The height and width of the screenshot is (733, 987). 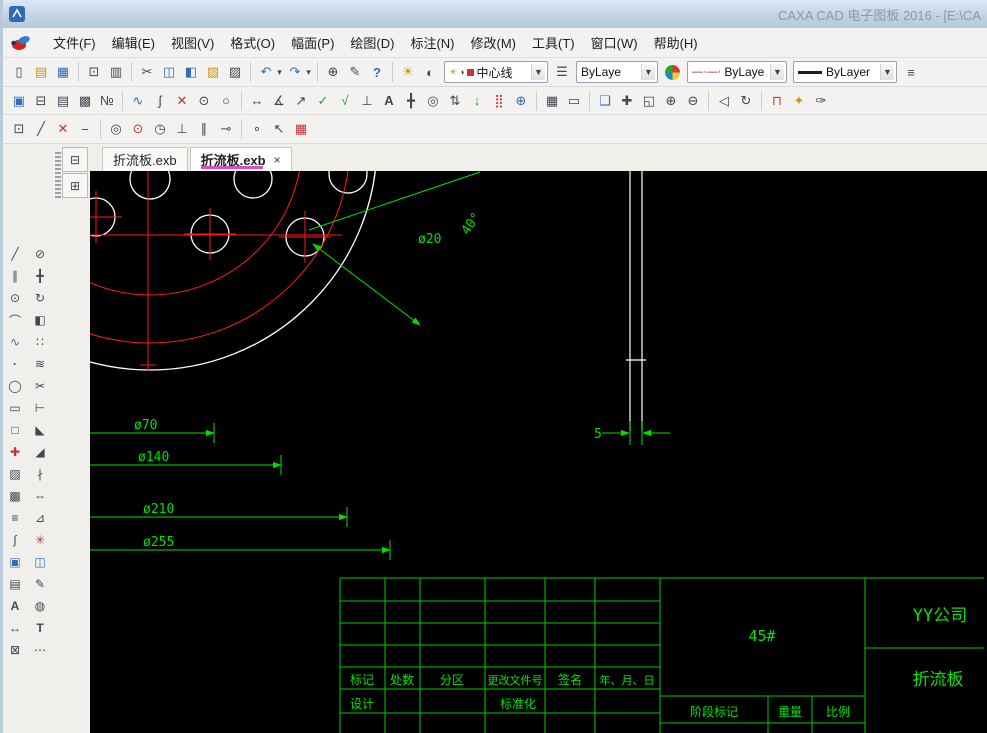 What do you see at coordinates (116, 72) in the screenshot?
I see `print-preview-icon: ▥` at bounding box center [116, 72].